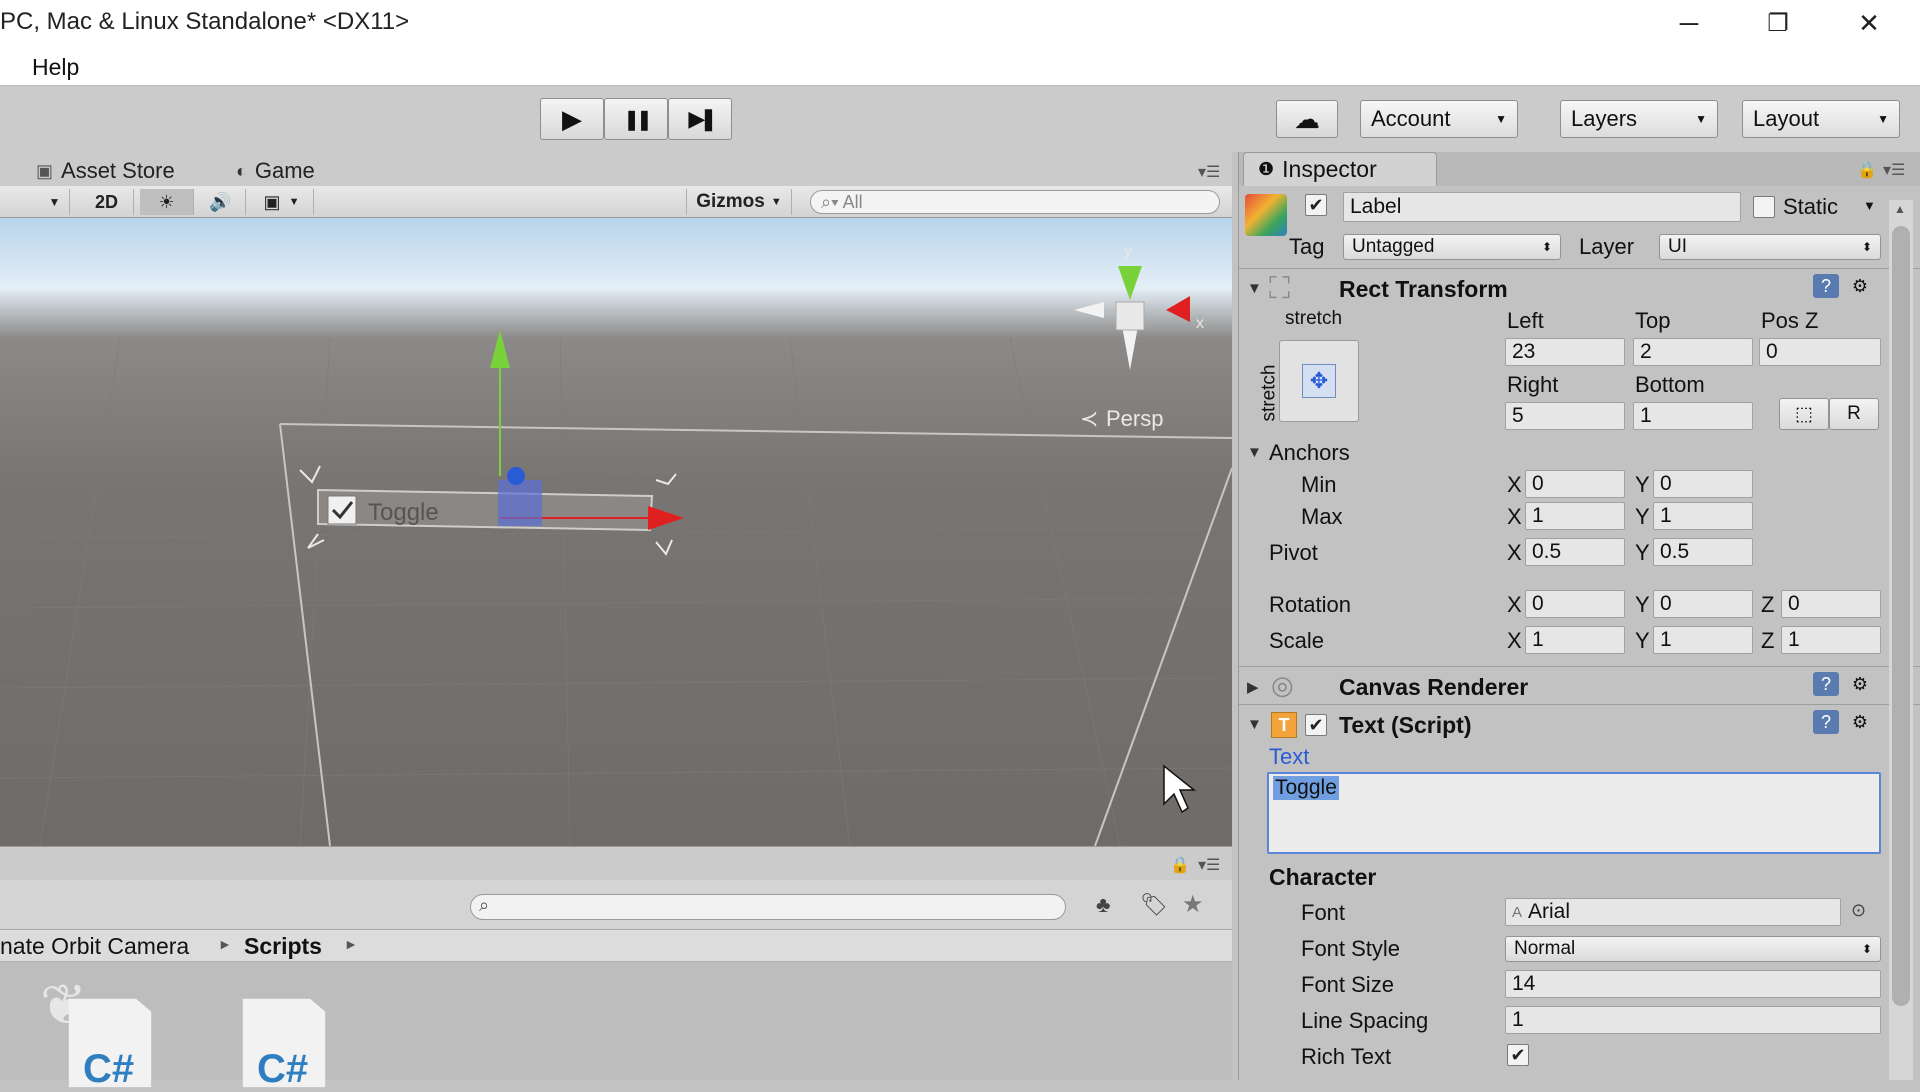 The image size is (1920, 1092). Describe the element at coordinates (1693, 1020) in the screenshot. I see `line-spacing-field: 1` at that location.